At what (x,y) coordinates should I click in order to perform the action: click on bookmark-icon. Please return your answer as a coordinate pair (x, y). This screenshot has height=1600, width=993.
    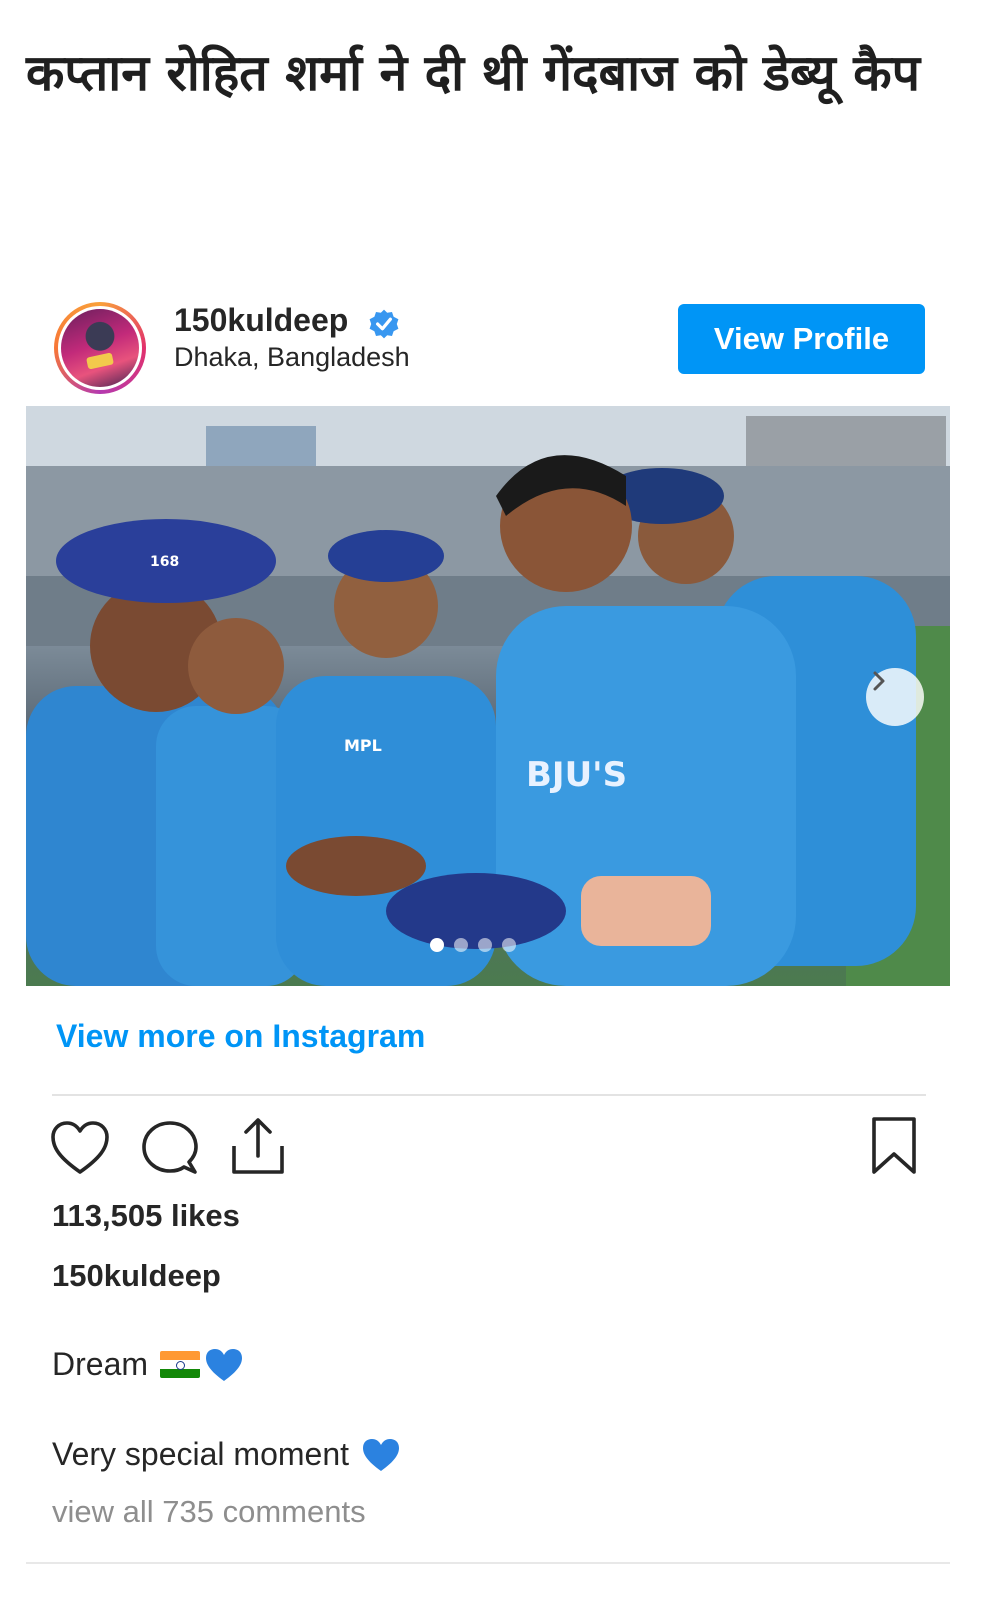
    Looking at the image, I should click on (894, 1146).